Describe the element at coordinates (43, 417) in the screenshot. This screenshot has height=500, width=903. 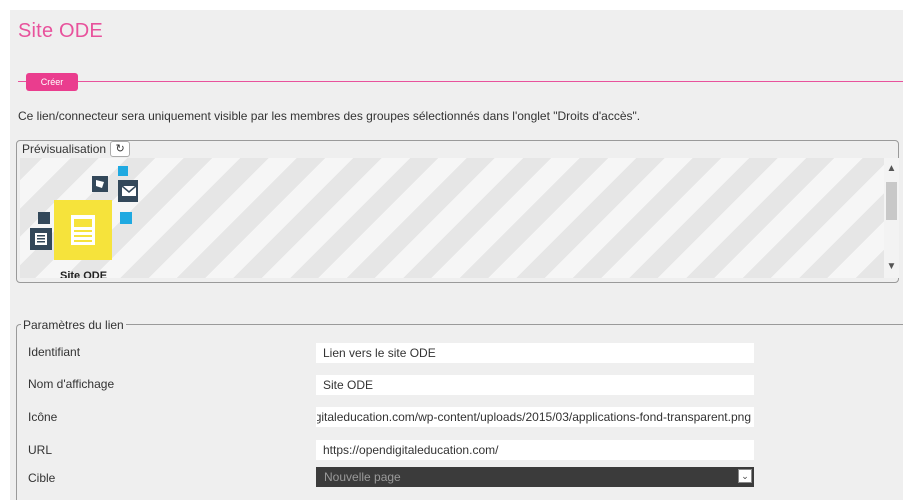
I see `icon-url-label: Icône` at that location.